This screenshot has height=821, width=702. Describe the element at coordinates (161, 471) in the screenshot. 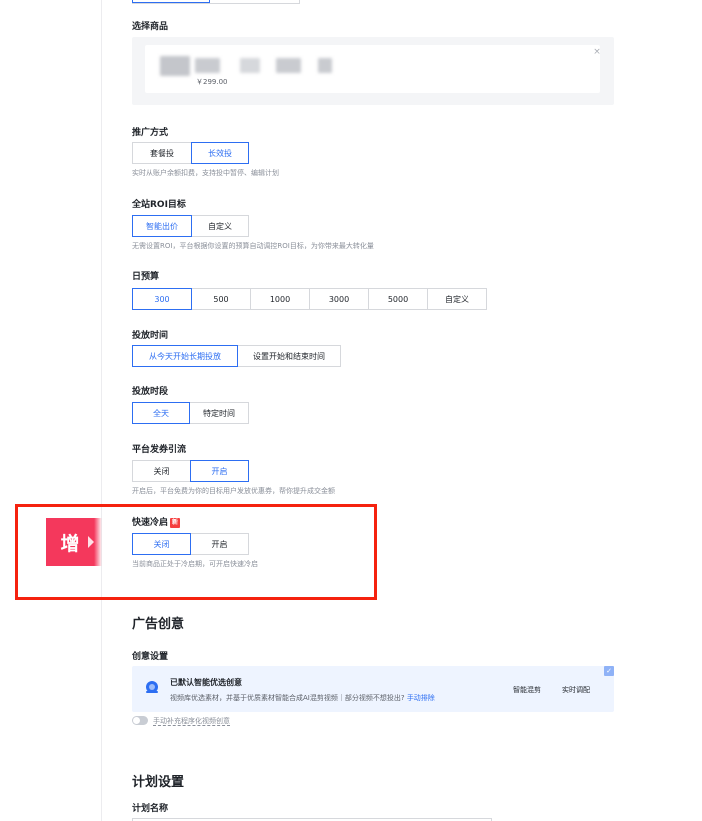

I see `coupon-option-off: 关闭` at that location.